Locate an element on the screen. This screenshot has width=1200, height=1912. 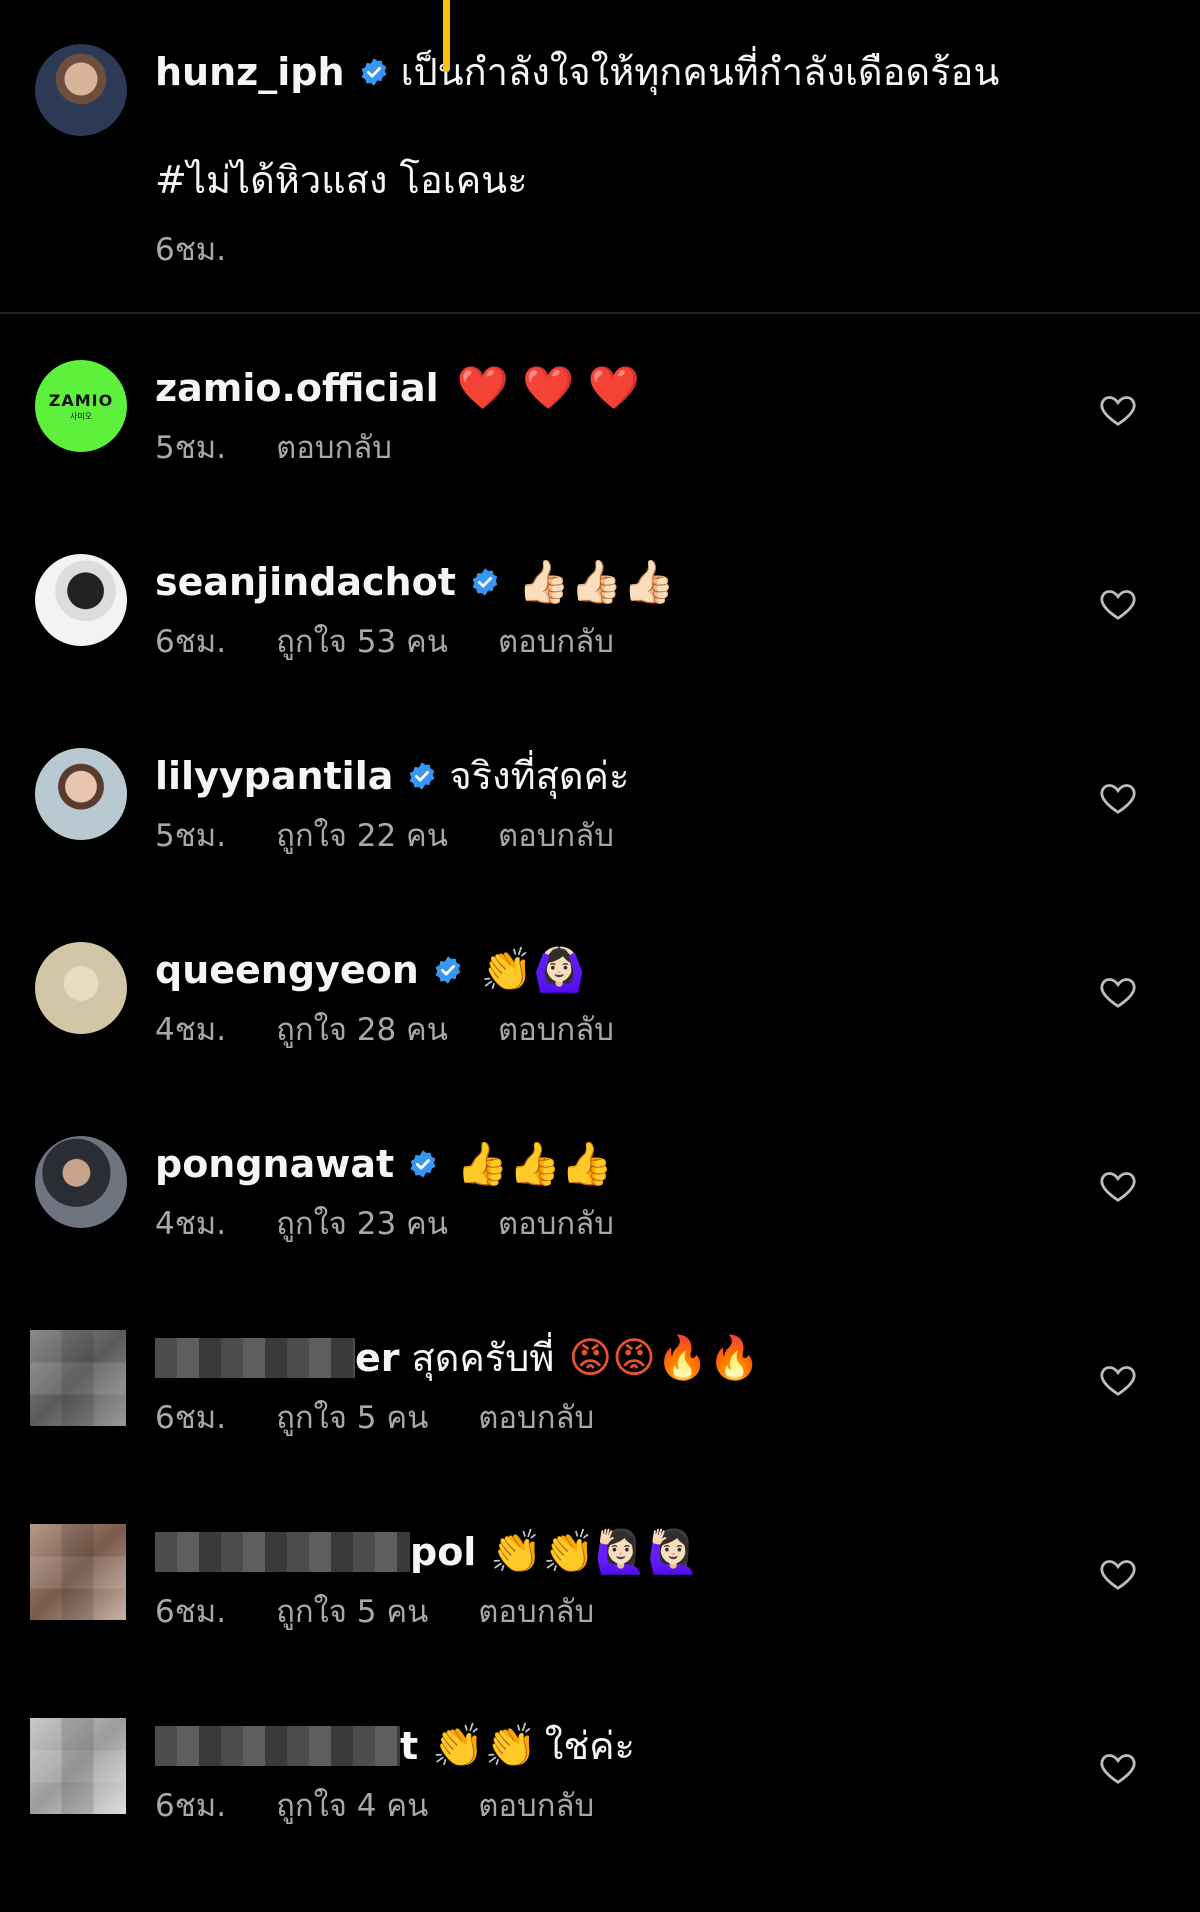
comment-row: queengyeon 👏🙆🏻‍♀️ 4ชม. ถูกใจ 28 คน ตอบกลับ is located at coordinates (600, 1039).